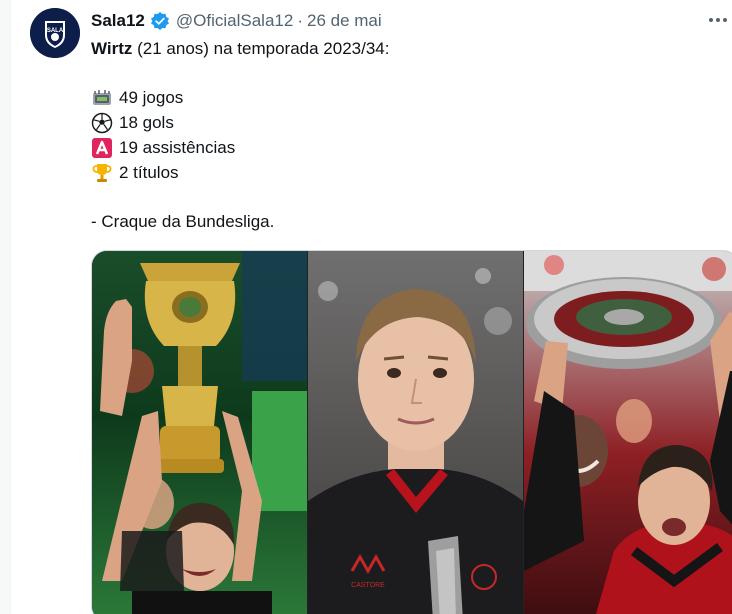  What do you see at coordinates (160, 21) in the screenshot?
I see `verified-badge-icon` at bounding box center [160, 21].